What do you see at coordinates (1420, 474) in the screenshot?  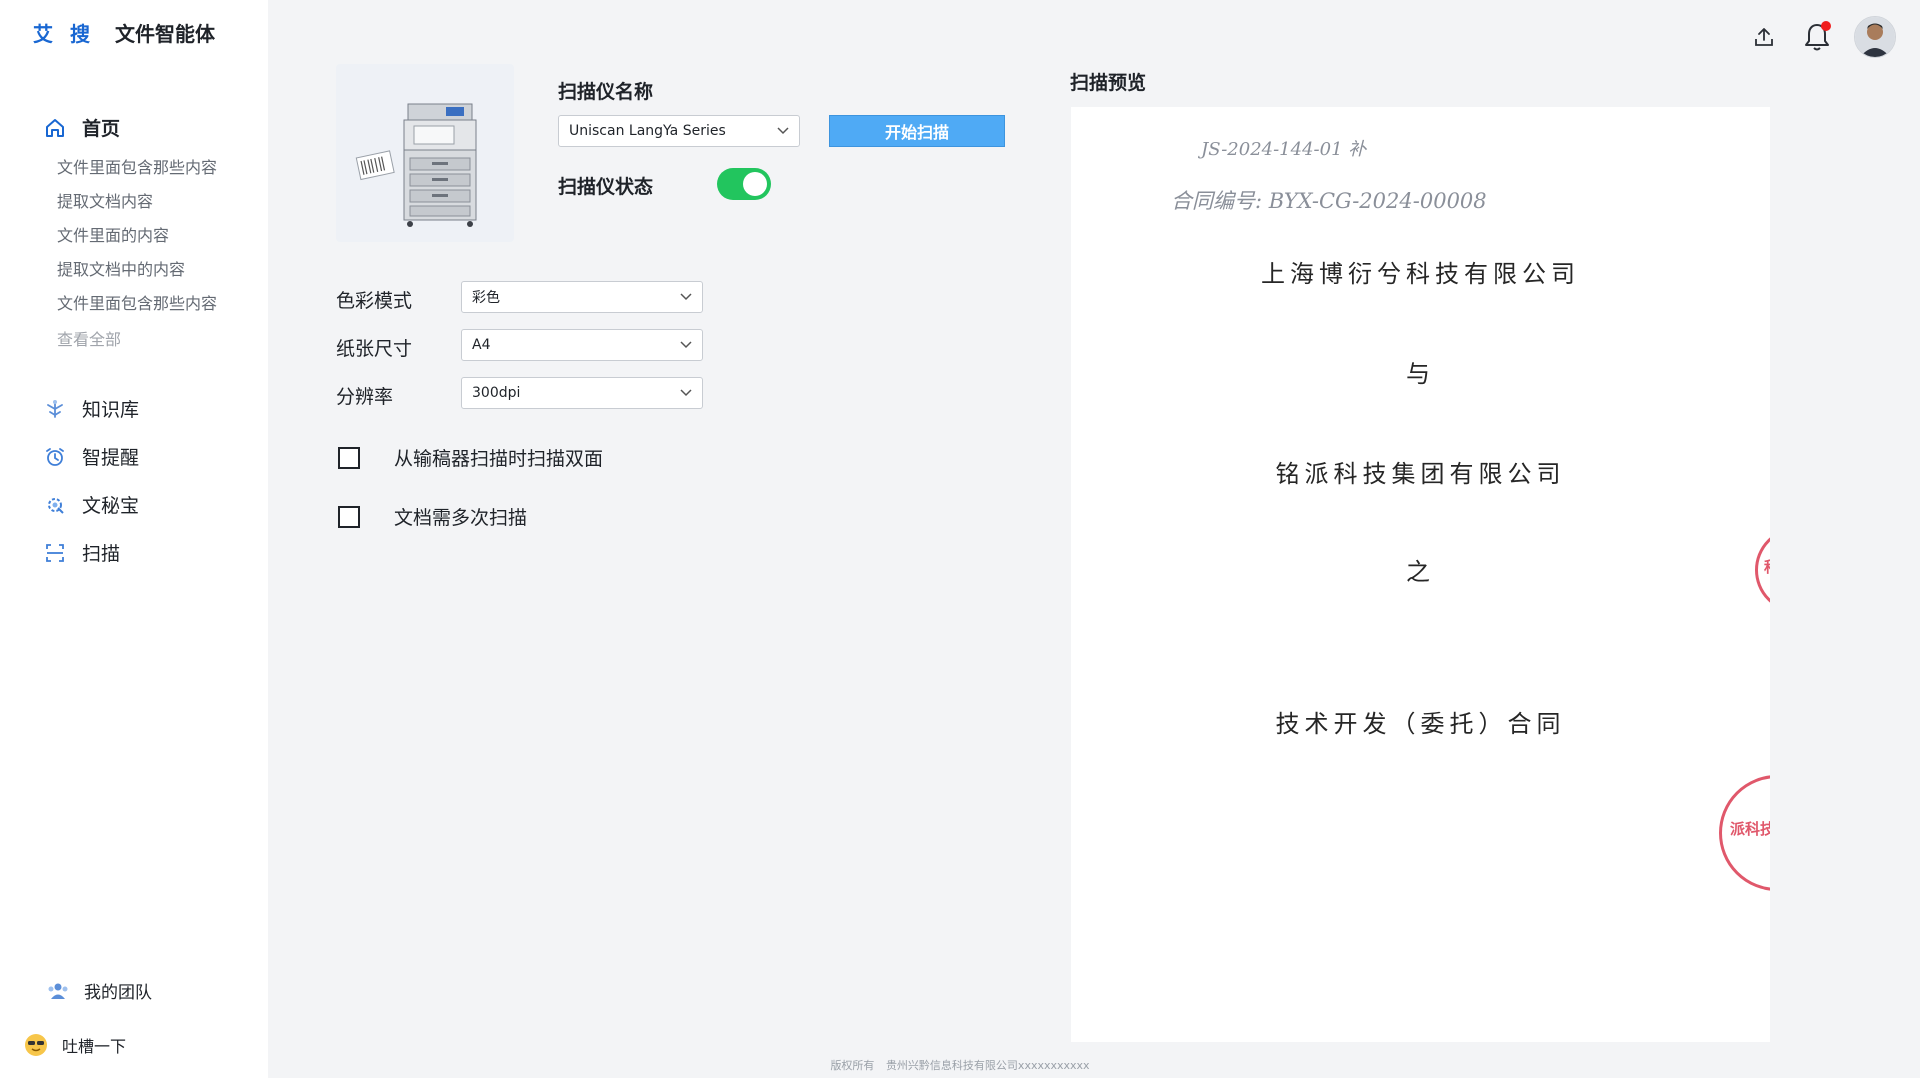 I see `document-line: 铭派科技集团有限公司` at bounding box center [1420, 474].